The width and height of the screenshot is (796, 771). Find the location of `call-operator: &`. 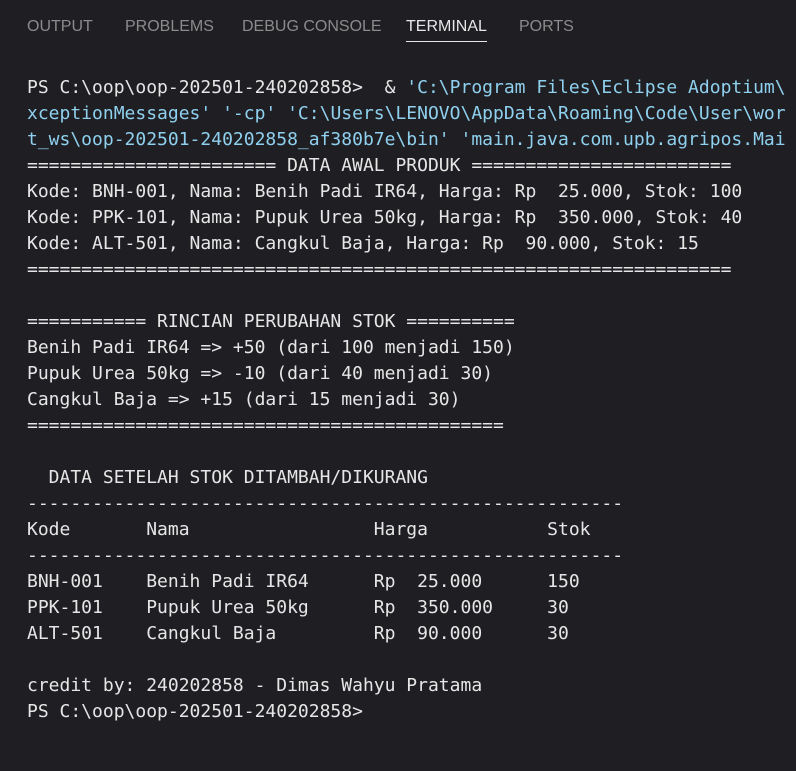

call-operator: & is located at coordinates (390, 87).